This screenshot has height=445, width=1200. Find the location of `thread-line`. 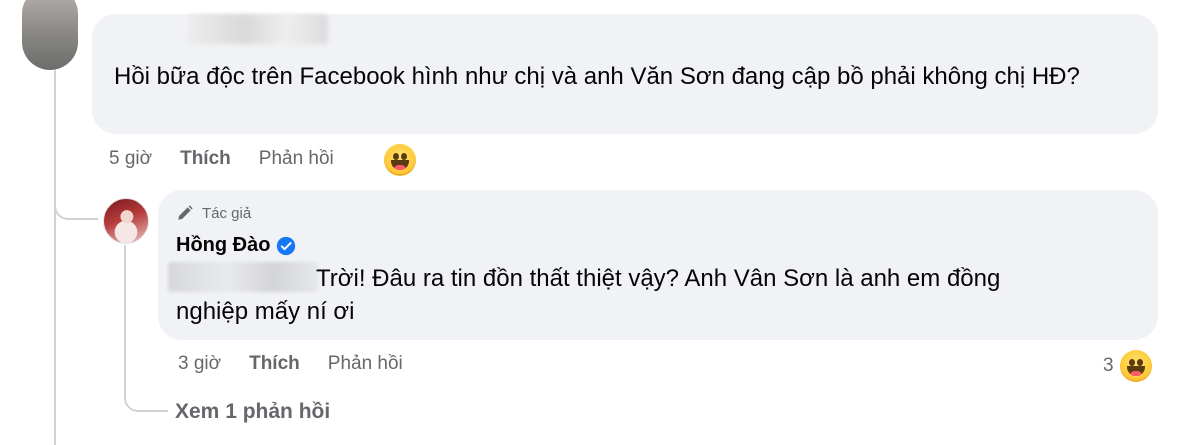

thread-line is located at coordinates (55, 257).